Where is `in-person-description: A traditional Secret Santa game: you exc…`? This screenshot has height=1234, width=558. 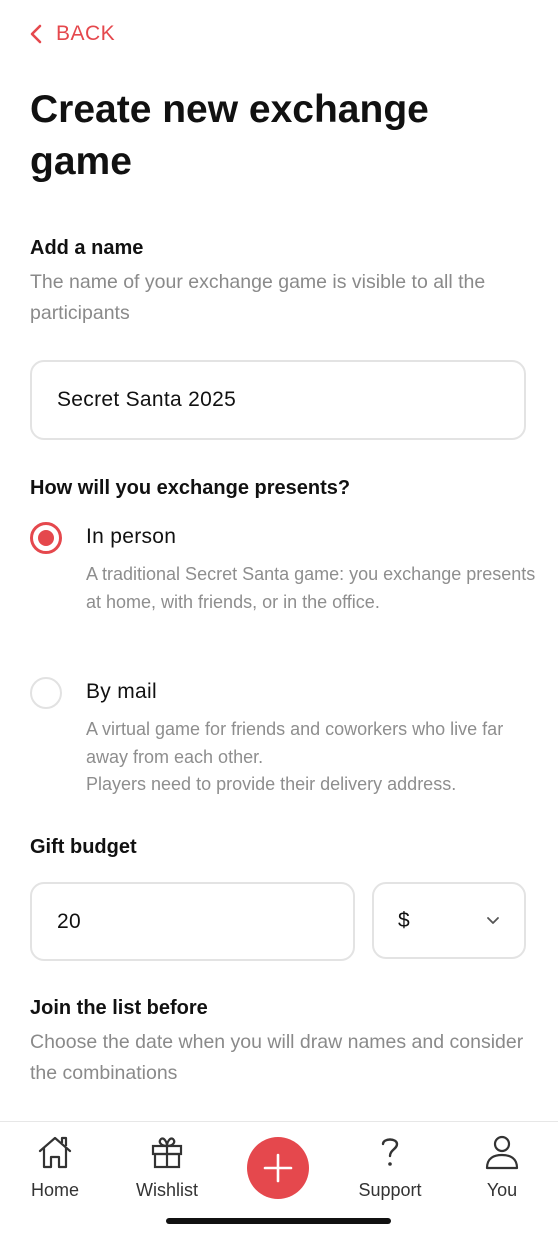 in-person-description: A traditional Secret Santa game: you exc… is located at coordinates (311, 588).